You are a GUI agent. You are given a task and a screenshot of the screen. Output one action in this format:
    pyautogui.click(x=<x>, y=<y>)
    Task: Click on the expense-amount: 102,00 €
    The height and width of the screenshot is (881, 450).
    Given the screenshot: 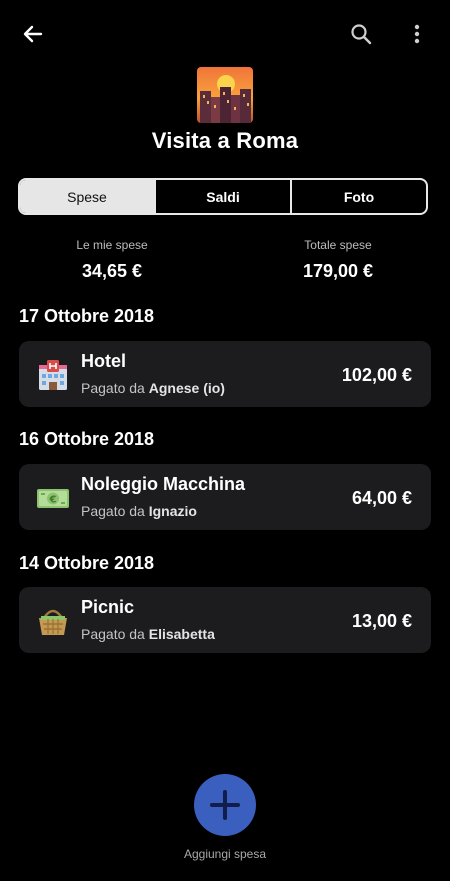 What is the action you would take?
    pyautogui.click(x=376, y=375)
    